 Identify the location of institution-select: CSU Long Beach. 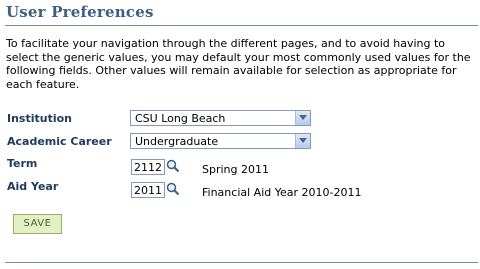
(220, 118).